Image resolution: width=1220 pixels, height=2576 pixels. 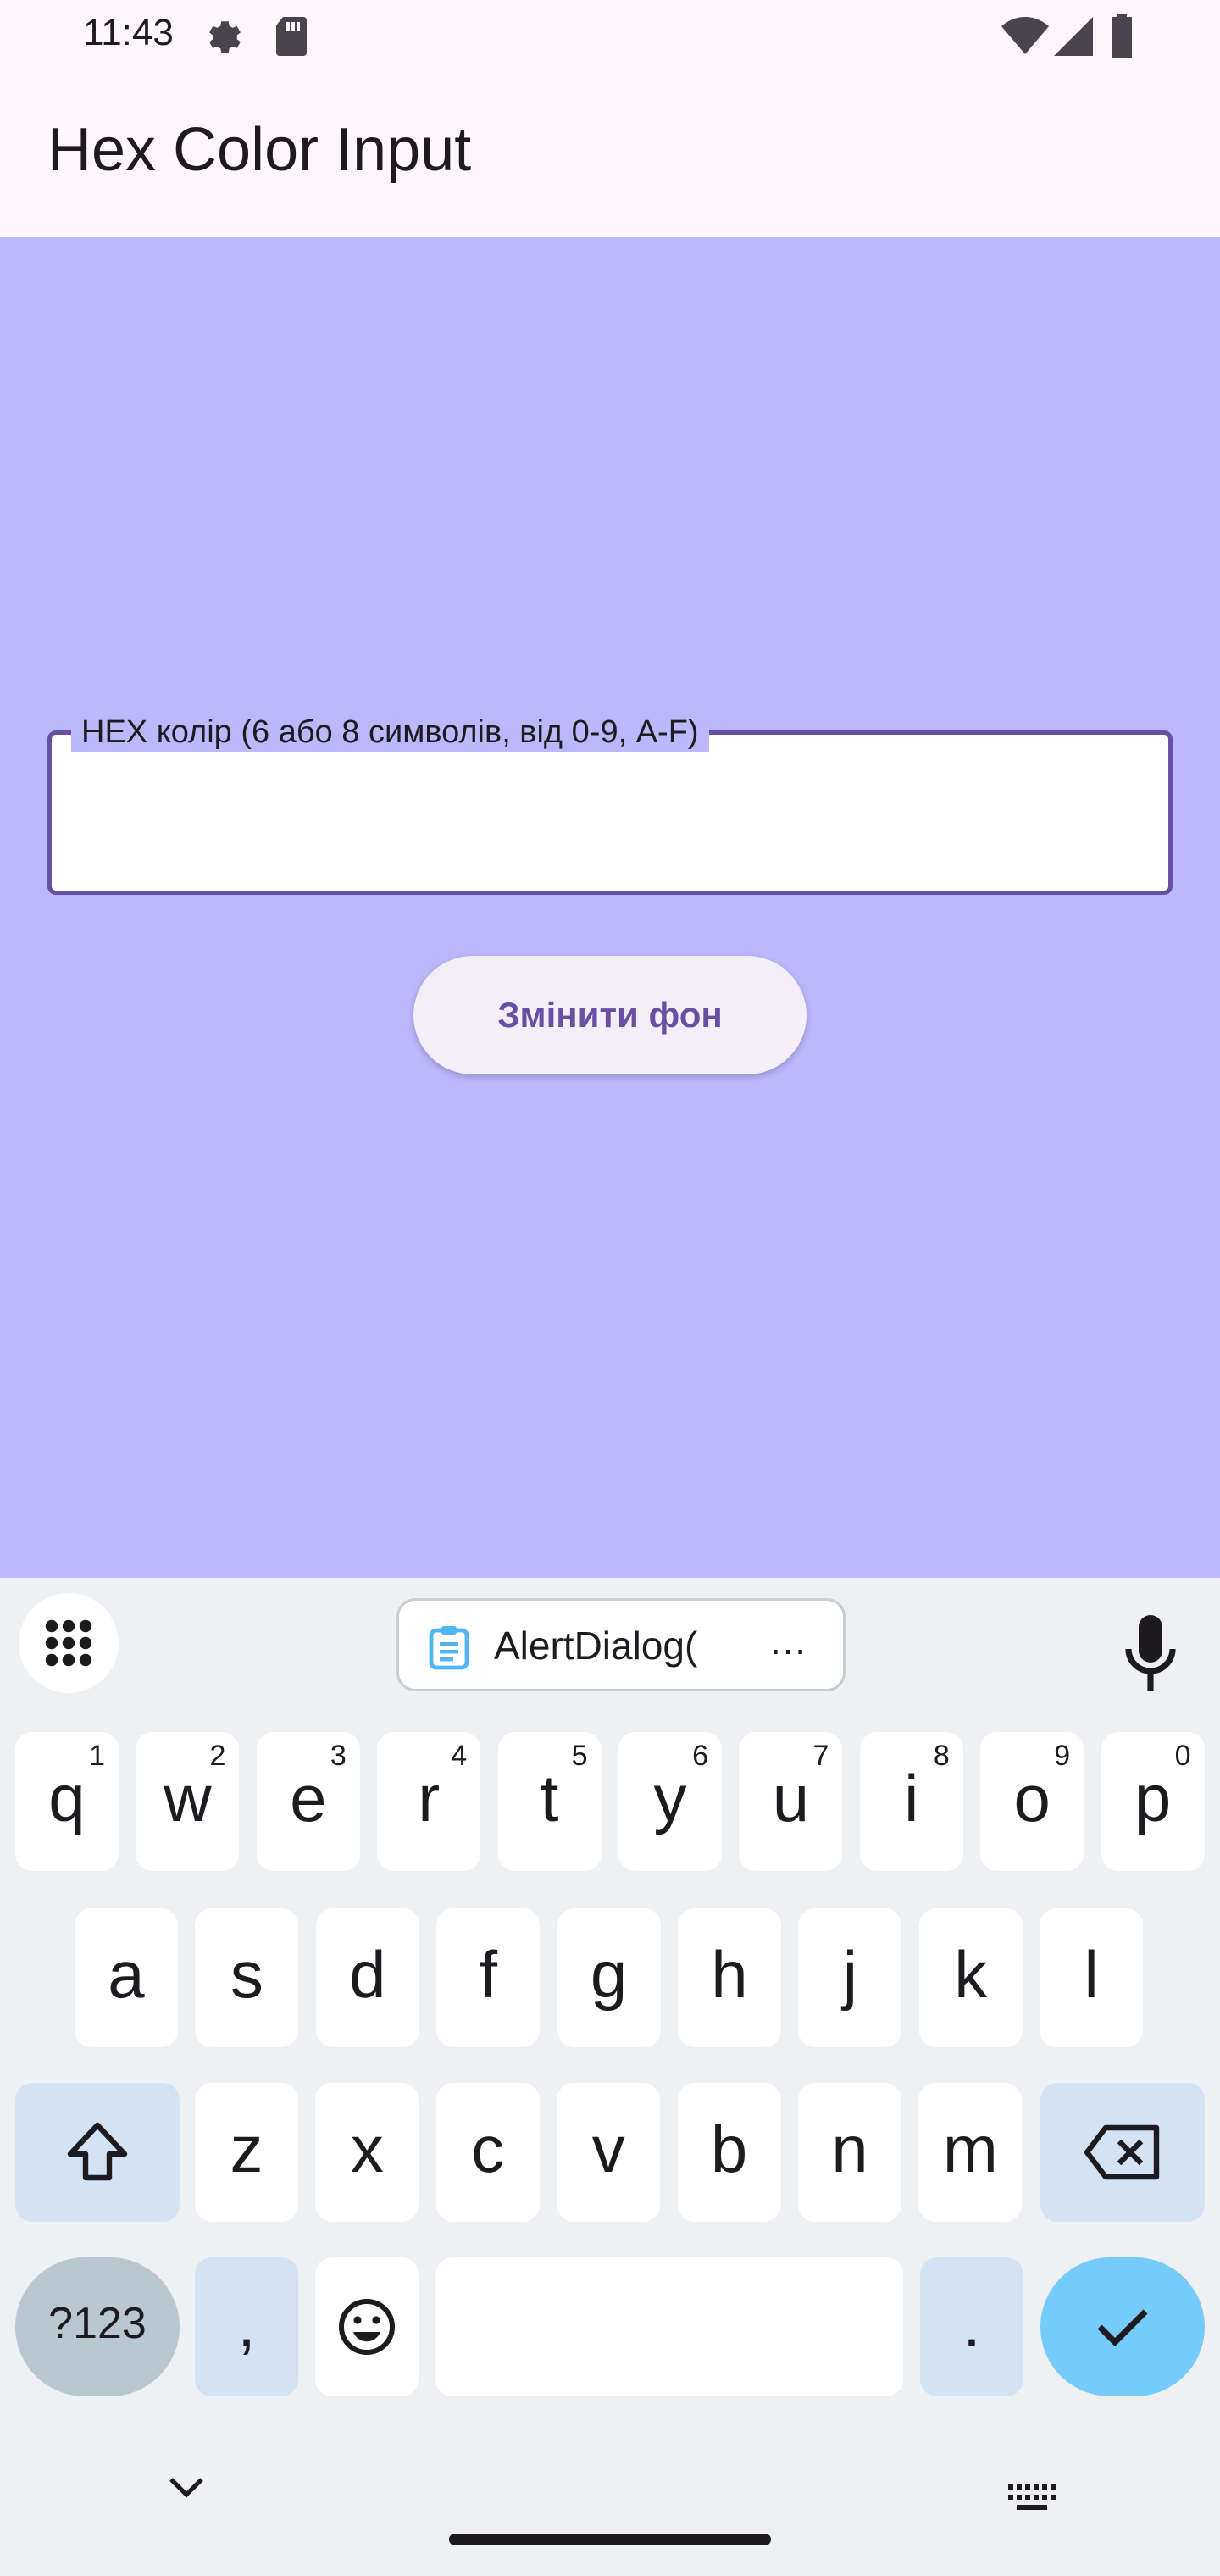 What do you see at coordinates (488, 1974) in the screenshot?
I see `key-label: f` at bounding box center [488, 1974].